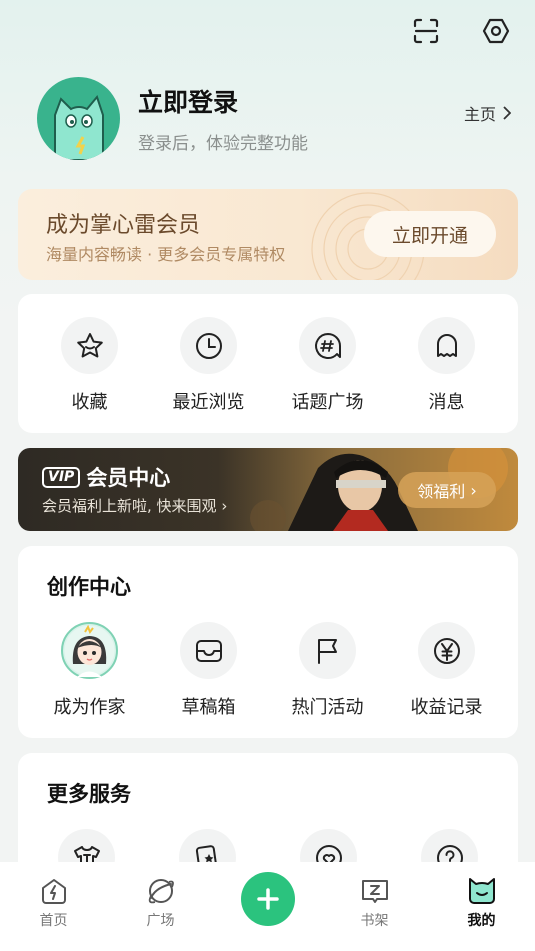 The width and height of the screenshot is (535, 951). Describe the element at coordinates (327, 651) in the screenshot. I see `flag-icon` at that location.